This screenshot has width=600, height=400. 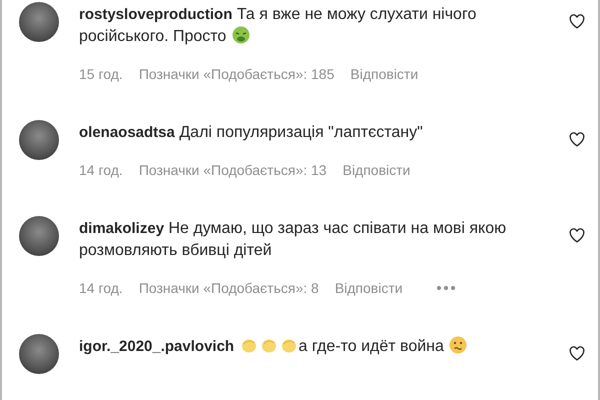 I want to click on comment-text: dimakolizey Не думаю, що зараз час співати на мові якою розмовляють вбивці дітей, so click(x=293, y=240).